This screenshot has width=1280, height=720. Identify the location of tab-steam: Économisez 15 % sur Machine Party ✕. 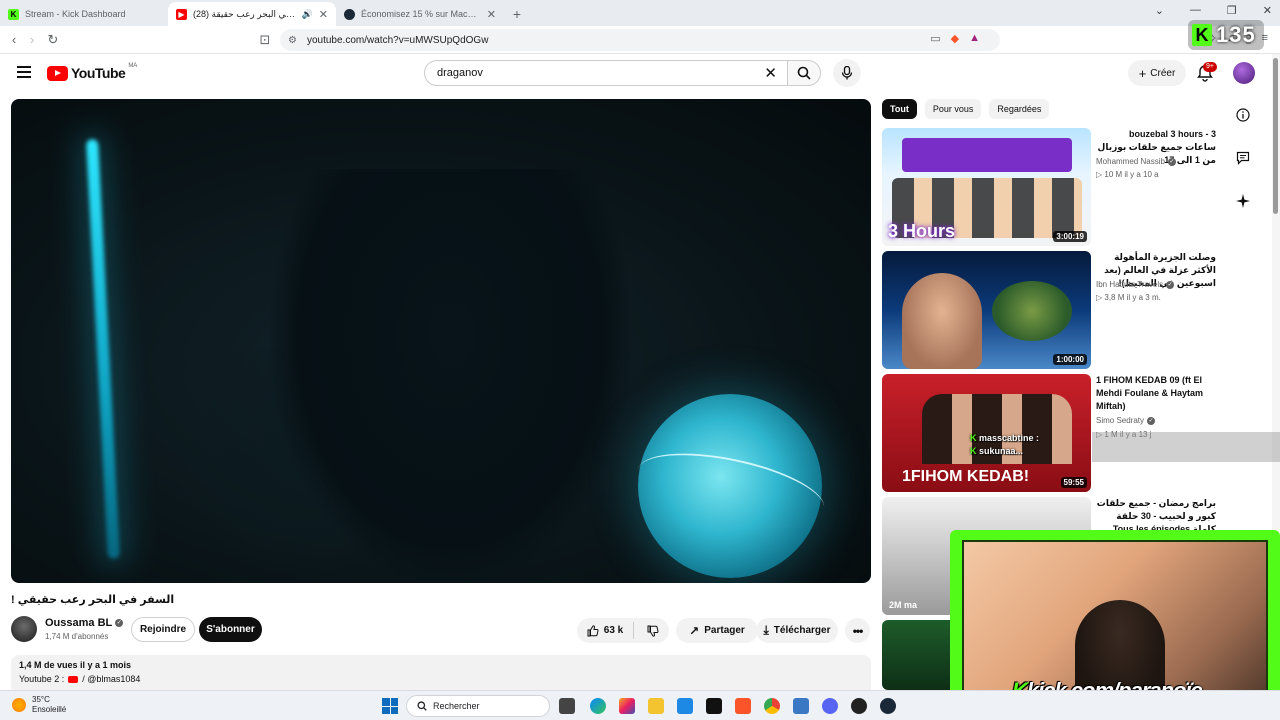
(420, 14).